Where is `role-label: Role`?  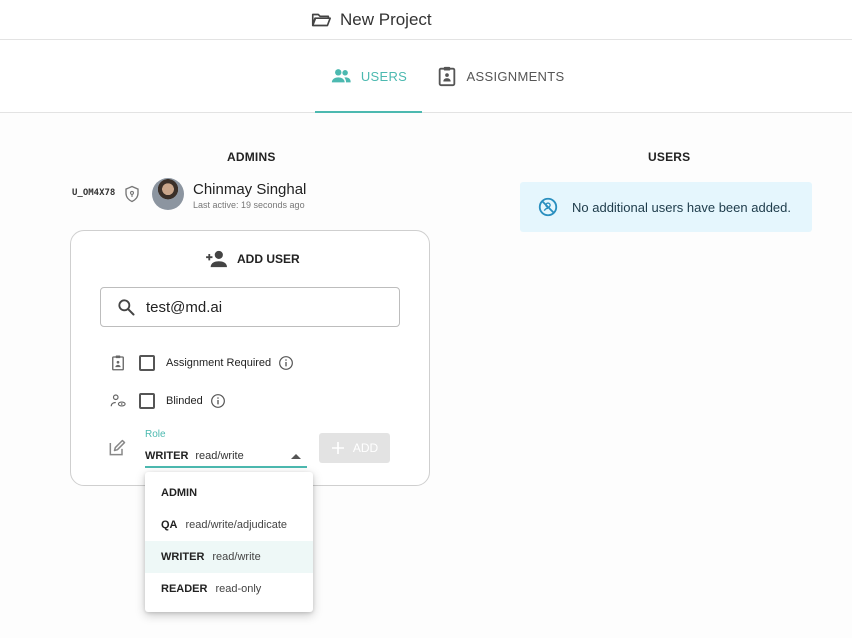
role-label: Role is located at coordinates (155, 434).